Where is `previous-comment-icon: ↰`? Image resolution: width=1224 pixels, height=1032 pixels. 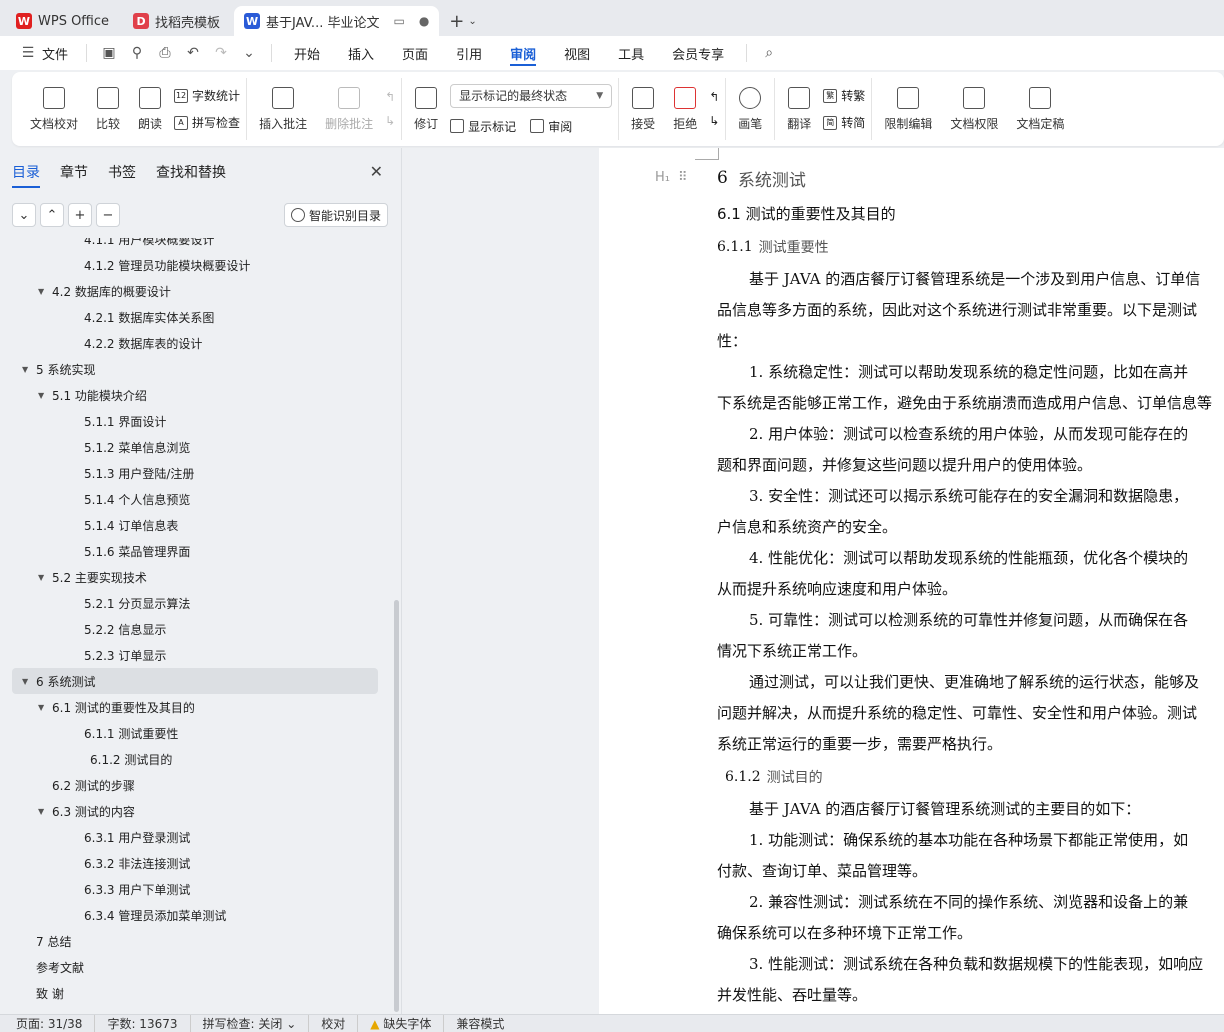
previous-comment-icon: ↰ is located at coordinates (390, 97).